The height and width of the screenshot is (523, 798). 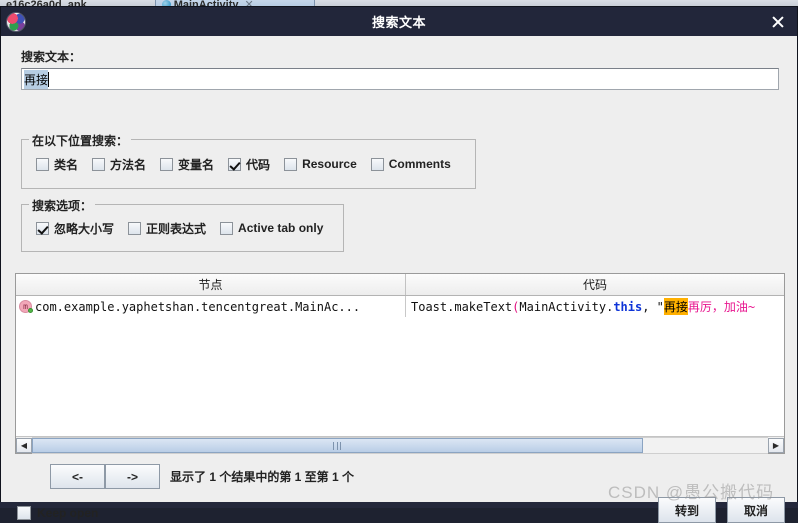 I want to click on search-text-label: 搜索文本：, so click(x=51, y=57).